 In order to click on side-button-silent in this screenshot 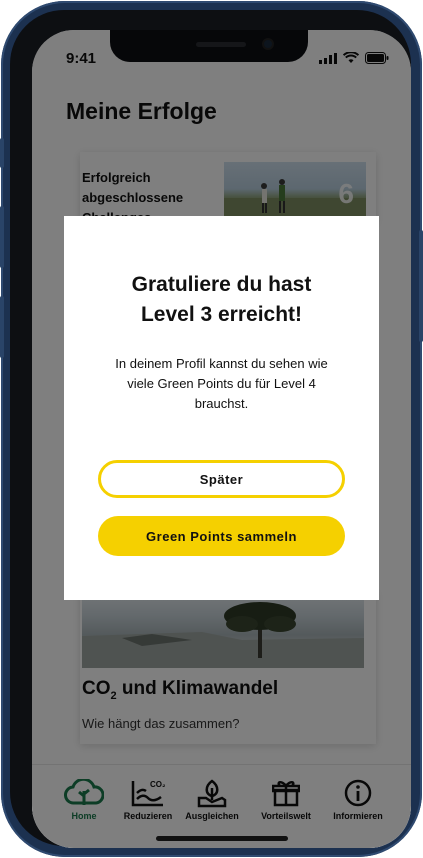, I will do `click(2, 153)`.